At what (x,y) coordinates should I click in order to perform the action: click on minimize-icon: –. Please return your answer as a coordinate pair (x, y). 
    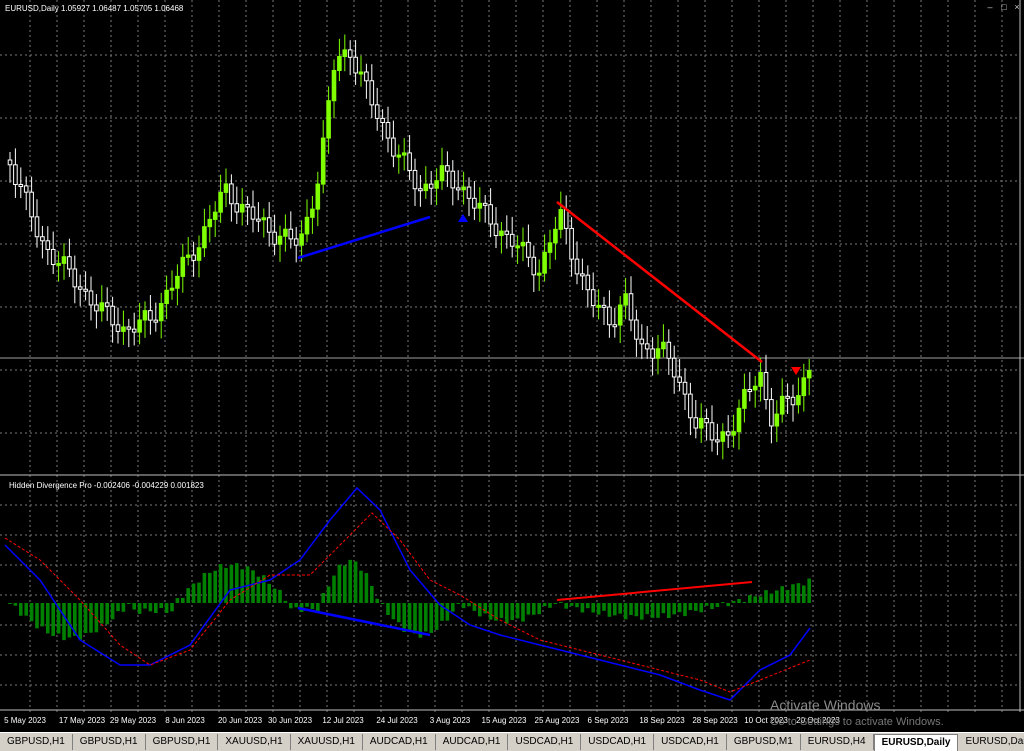
    Looking at the image, I should click on (990, 7).